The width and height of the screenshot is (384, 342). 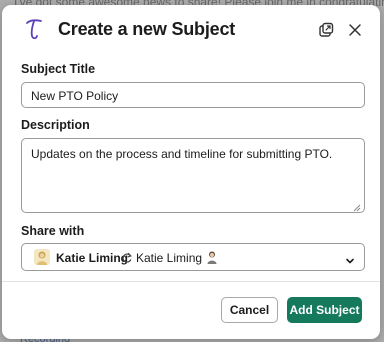 I want to click on share-with-secondary-name: Katie Liming, so click(x=169, y=258).